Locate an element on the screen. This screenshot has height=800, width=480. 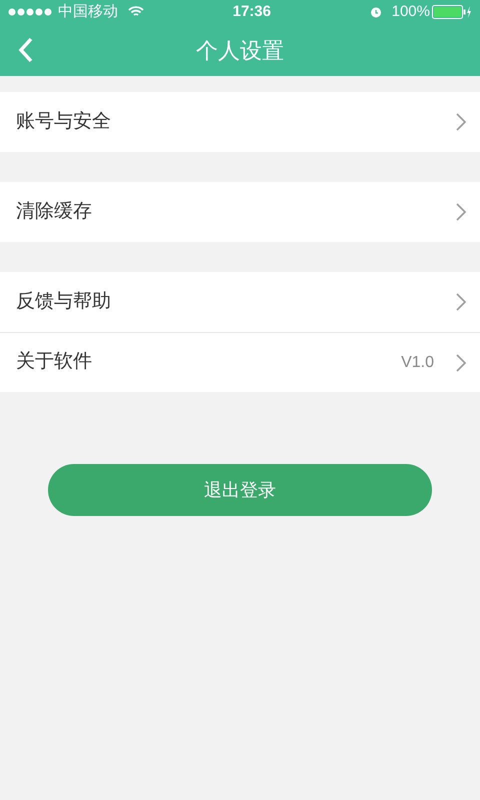
page-title: 个人设置 is located at coordinates (240, 50).